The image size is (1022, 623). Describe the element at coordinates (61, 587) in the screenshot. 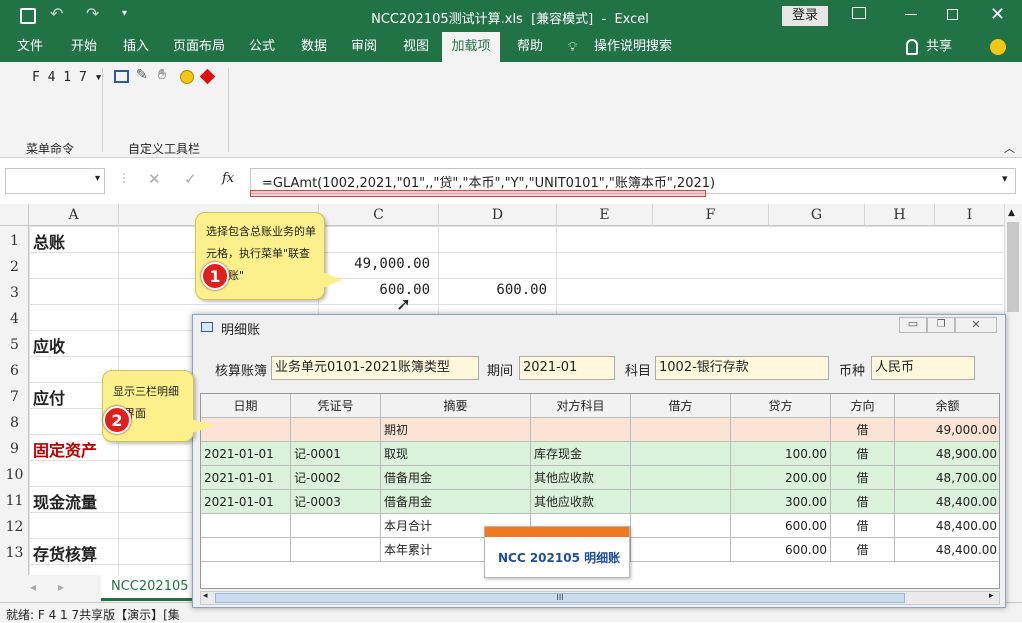

I see `sheet-next-icon: ▸` at that location.